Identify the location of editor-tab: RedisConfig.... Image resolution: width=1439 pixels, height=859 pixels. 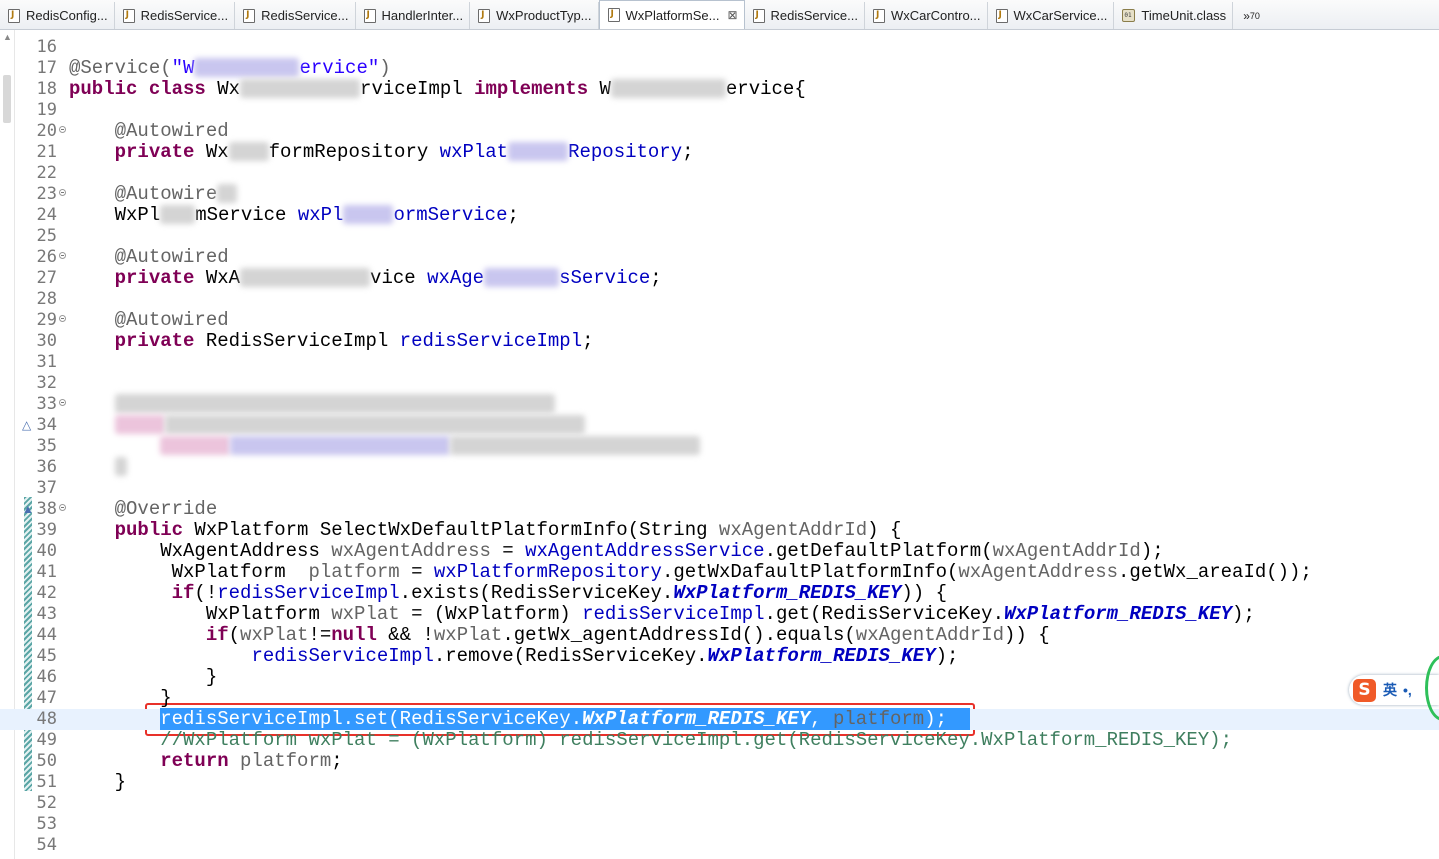
(57, 15).